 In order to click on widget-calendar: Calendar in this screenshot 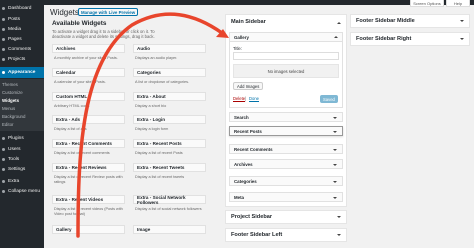, I will do `click(88, 72)`.